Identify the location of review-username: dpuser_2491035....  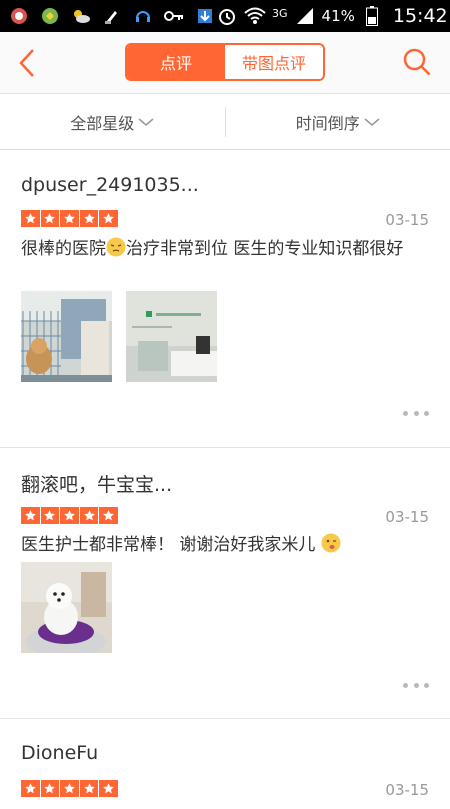
(110, 185).